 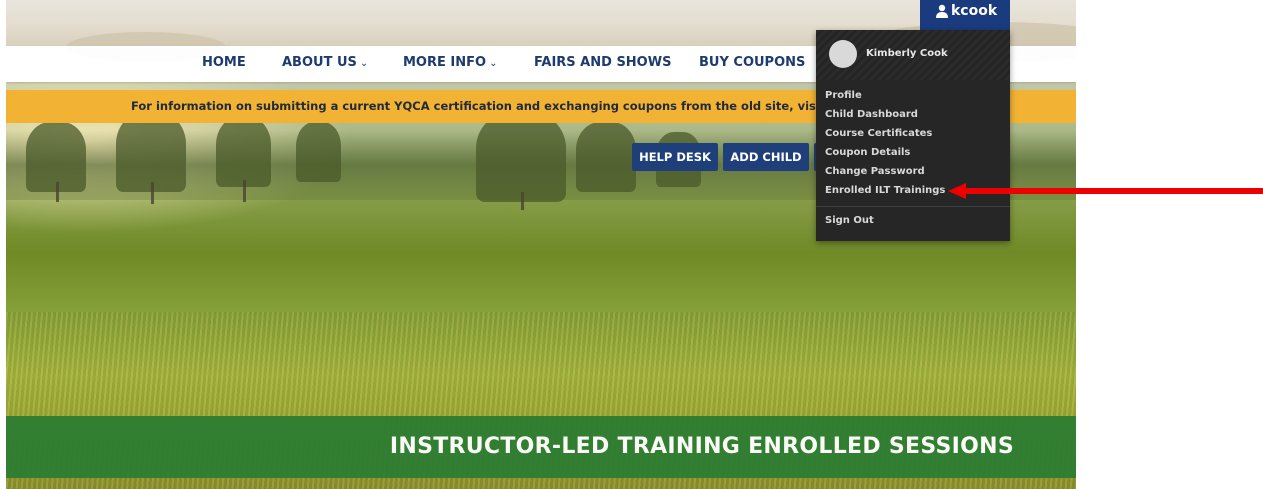 What do you see at coordinates (942, 11) in the screenshot?
I see `user-icon` at bounding box center [942, 11].